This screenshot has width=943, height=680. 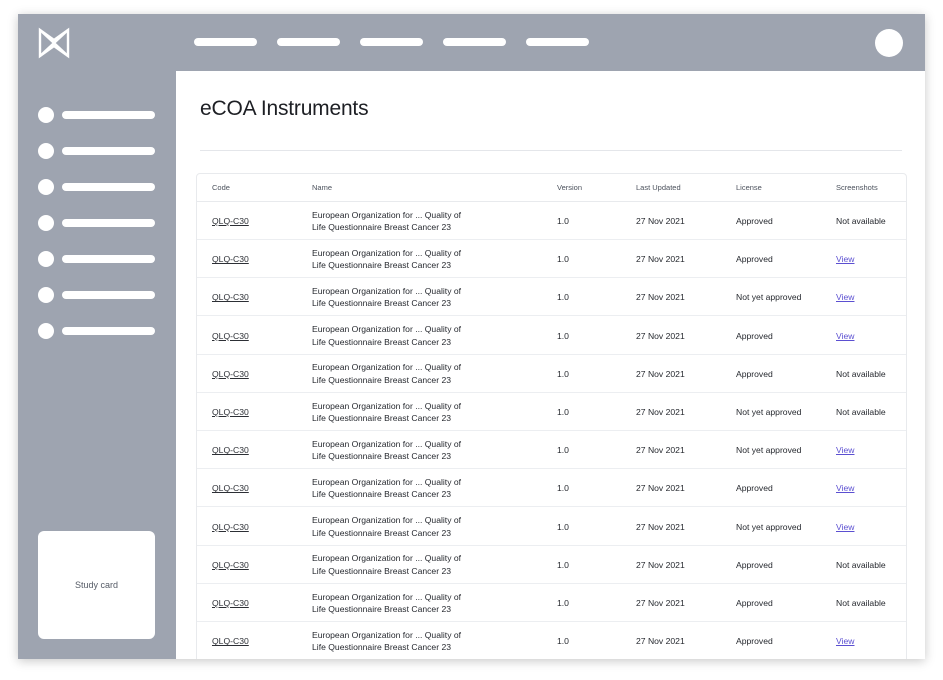 What do you see at coordinates (889, 43) in the screenshot?
I see `avatar` at bounding box center [889, 43].